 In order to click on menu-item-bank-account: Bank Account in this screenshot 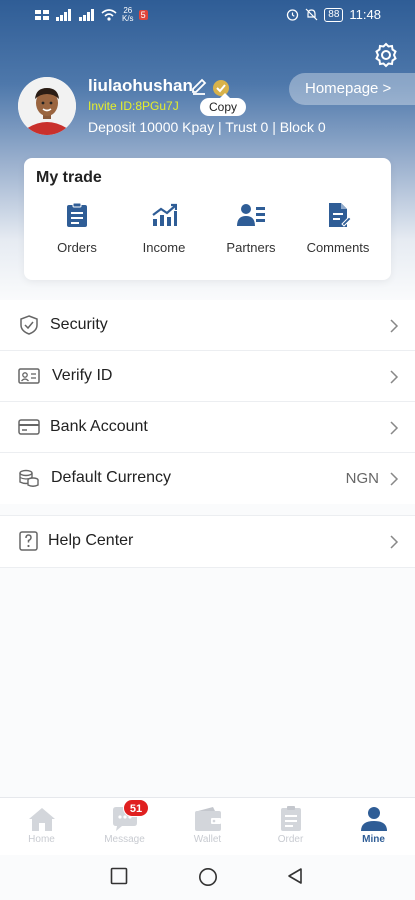, I will do `click(207, 427)`.